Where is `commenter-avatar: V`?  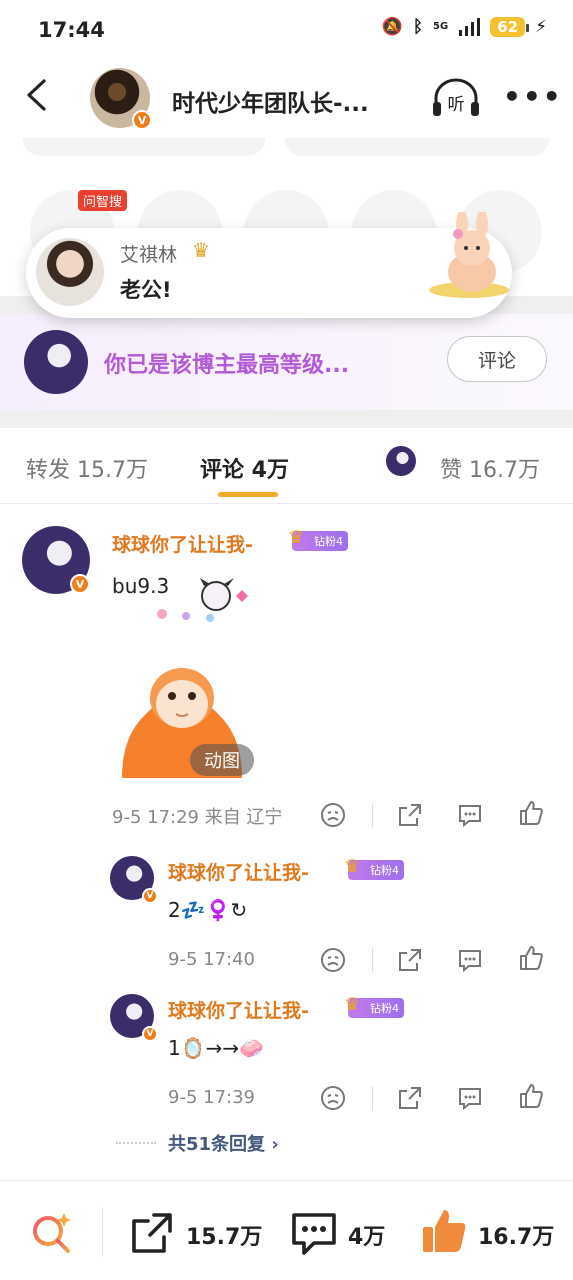
commenter-avatar: V is located at coordinates (56, 560).